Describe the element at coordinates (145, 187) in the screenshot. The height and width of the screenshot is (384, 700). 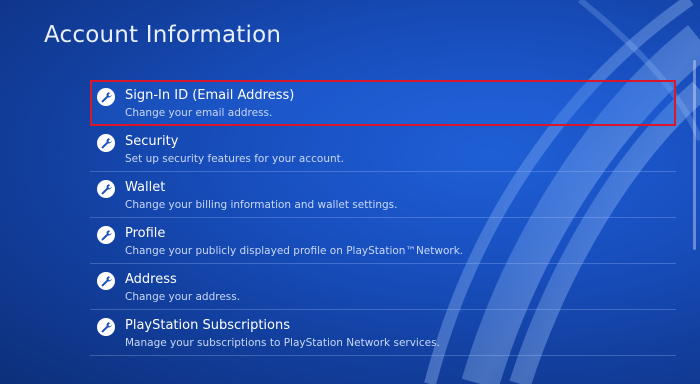
I see `menu-item-label: Wallet` at that location.